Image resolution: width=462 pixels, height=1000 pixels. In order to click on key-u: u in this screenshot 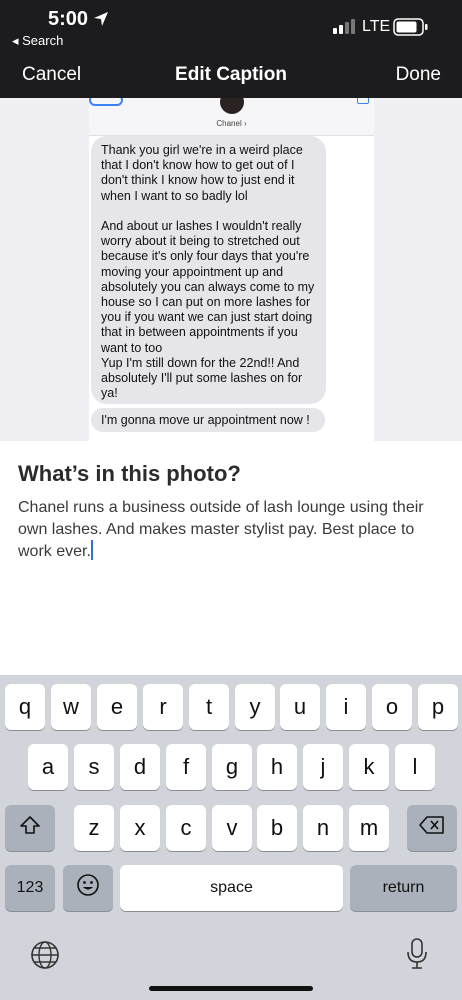, I will do `click(300, 707)`.